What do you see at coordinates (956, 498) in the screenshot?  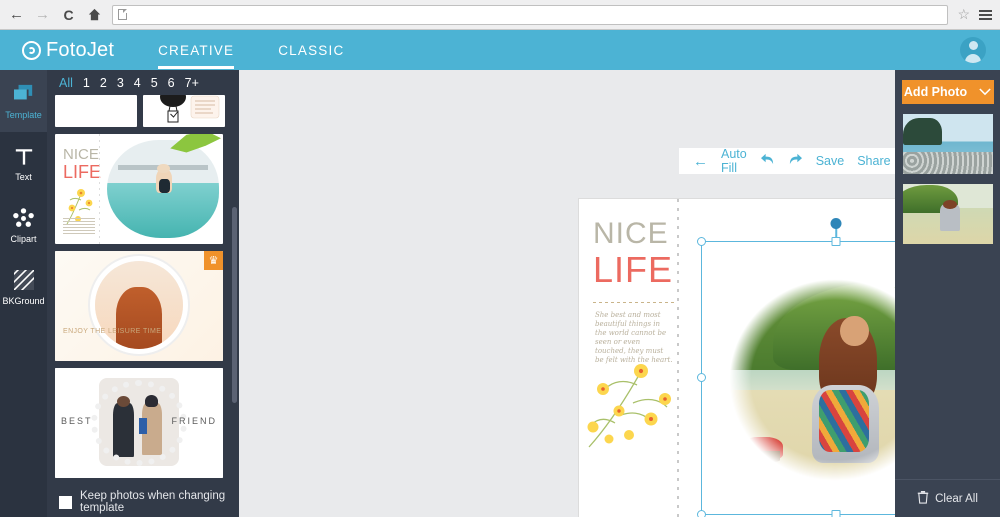 I see `clear-all-label: Clear All` at bounding box center [956, 498].